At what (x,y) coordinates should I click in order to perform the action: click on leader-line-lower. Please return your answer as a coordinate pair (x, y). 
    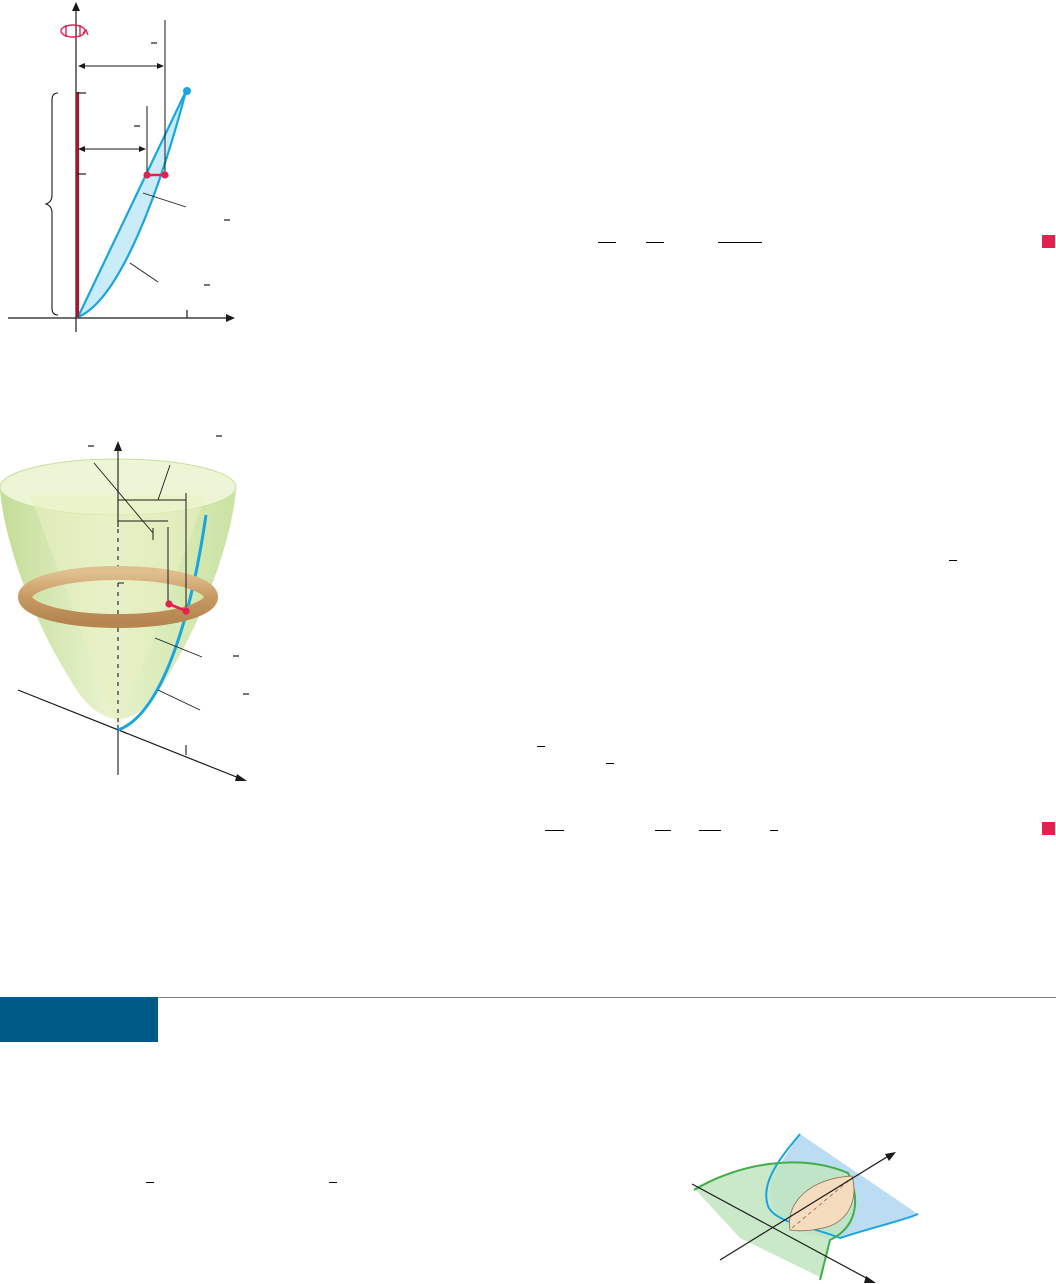
    Looking at the image, I should click on (144, 272).